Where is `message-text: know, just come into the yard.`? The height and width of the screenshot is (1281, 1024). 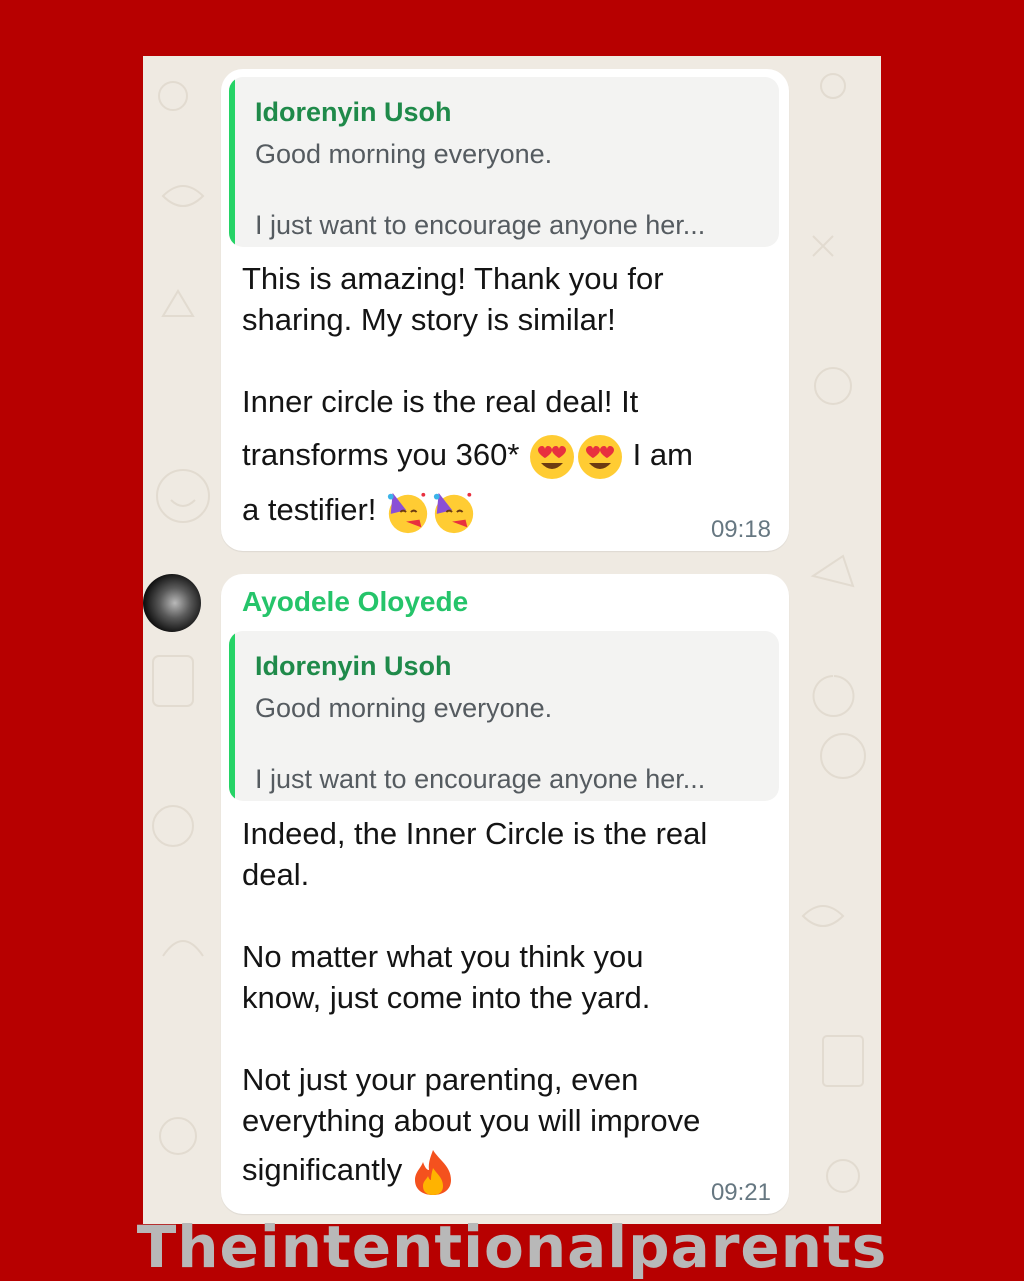 message-text: know, just come into the yard. is located at coordinates (446, 997).